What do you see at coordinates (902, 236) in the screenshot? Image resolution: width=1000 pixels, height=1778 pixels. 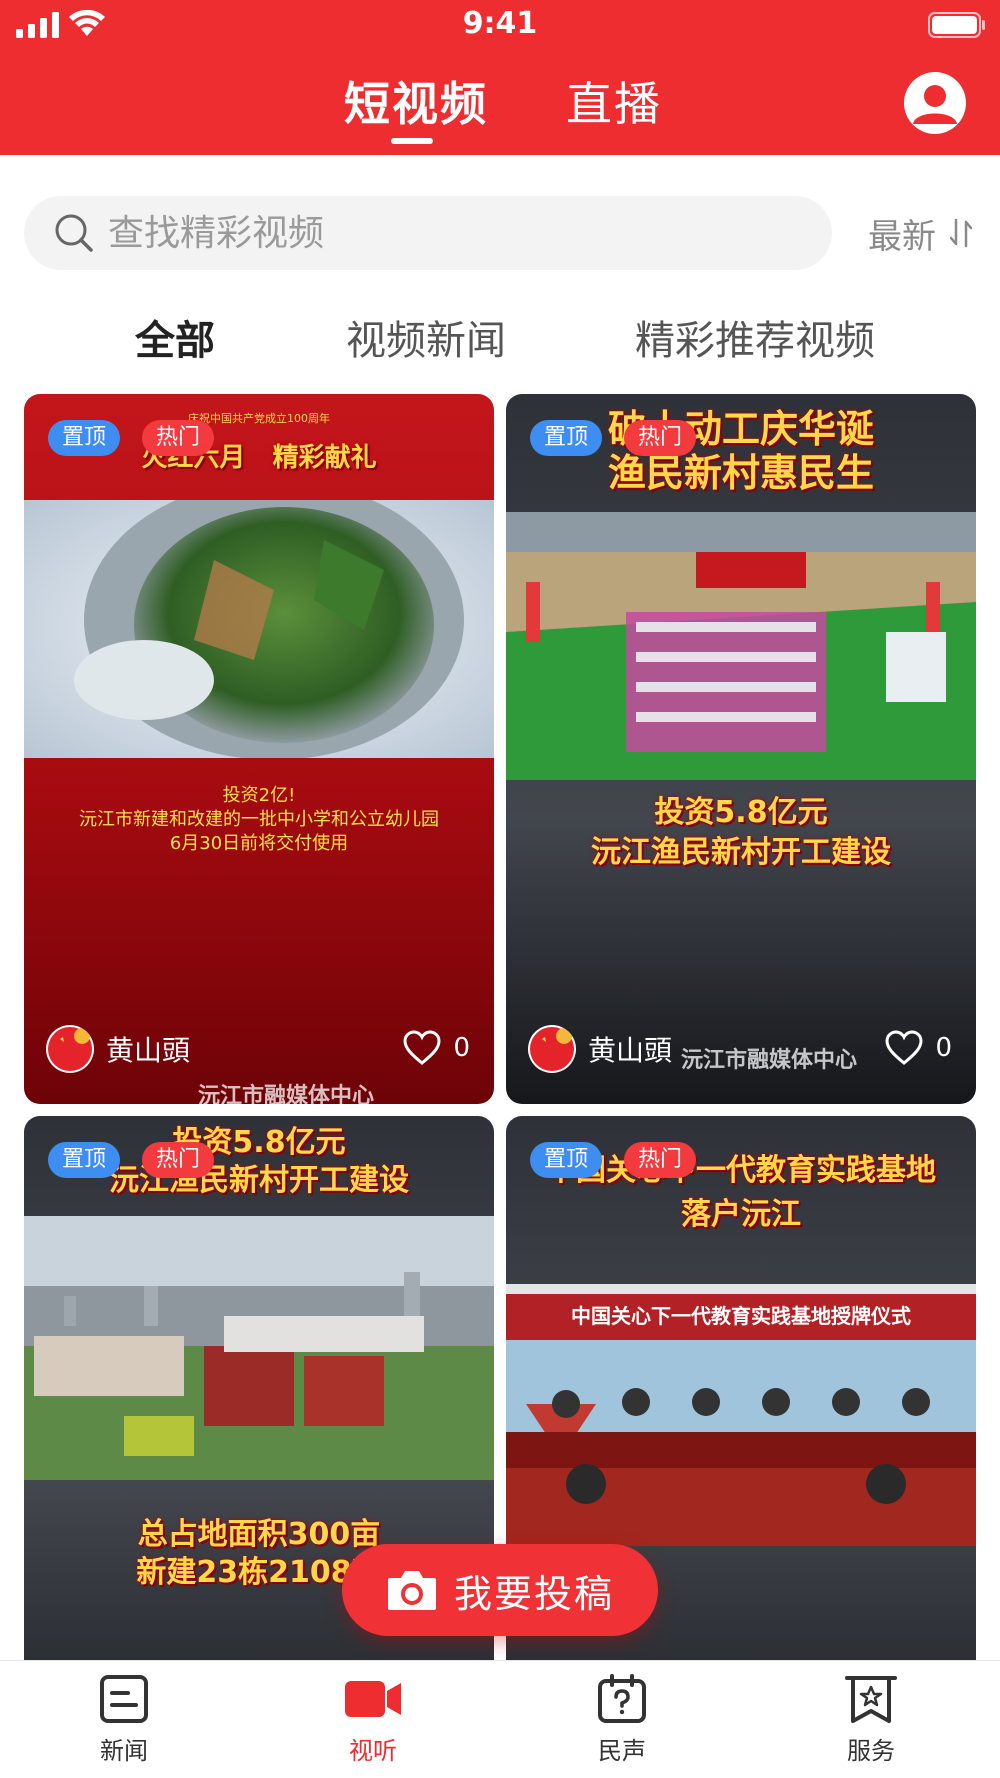 I see `sort-label: 最新` at bounding box center [902, 236].